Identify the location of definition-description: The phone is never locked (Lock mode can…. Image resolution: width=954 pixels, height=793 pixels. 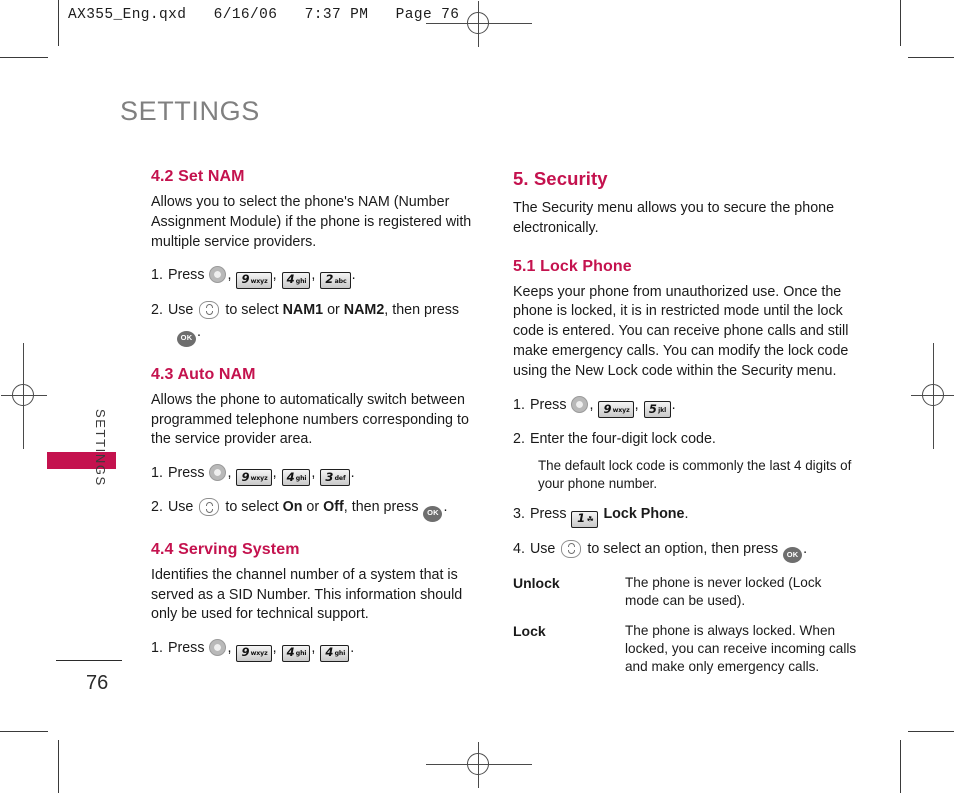
(723, 592).